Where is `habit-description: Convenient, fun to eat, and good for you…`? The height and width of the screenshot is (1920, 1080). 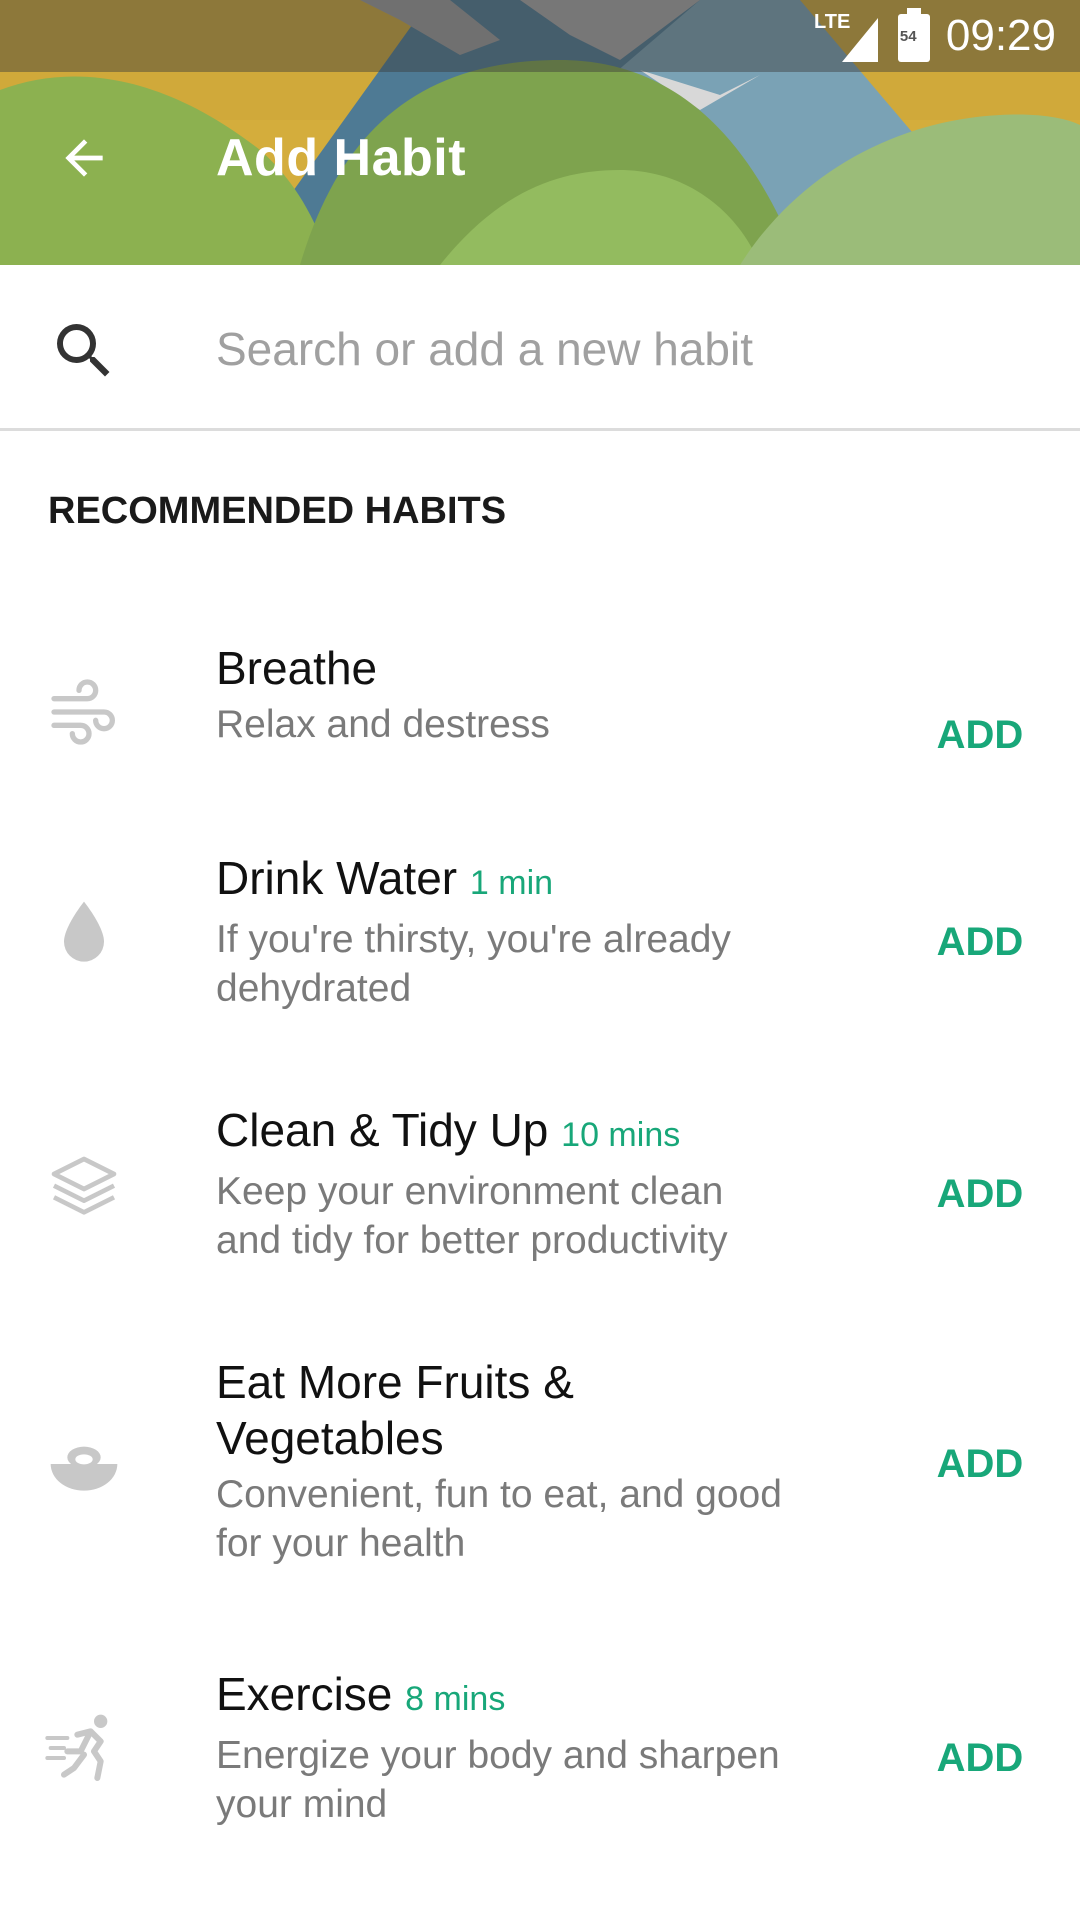
habit-description: Convenient, fun to eat, and good for you… is located at coordinates (499, 1519).